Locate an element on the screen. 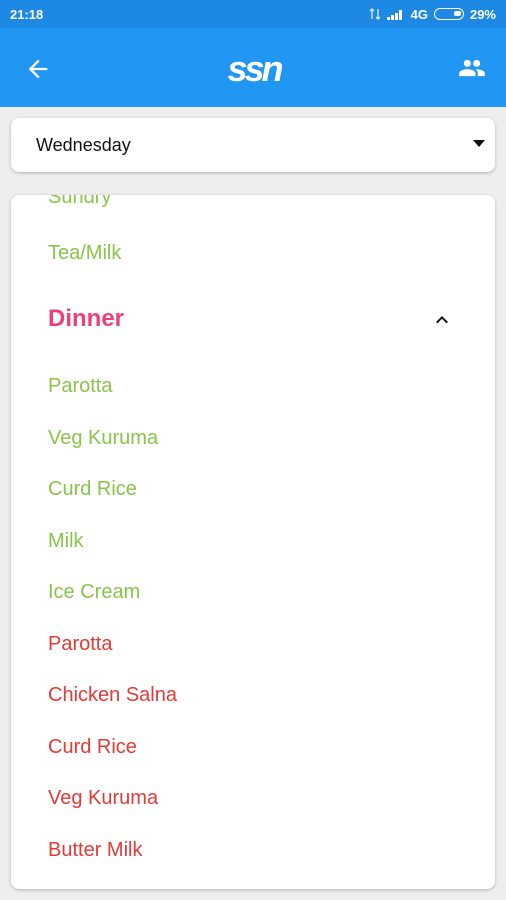 The image size is (506, 900). menu-item-nonveg: Curd Rice is located at coordinates (92, 747).